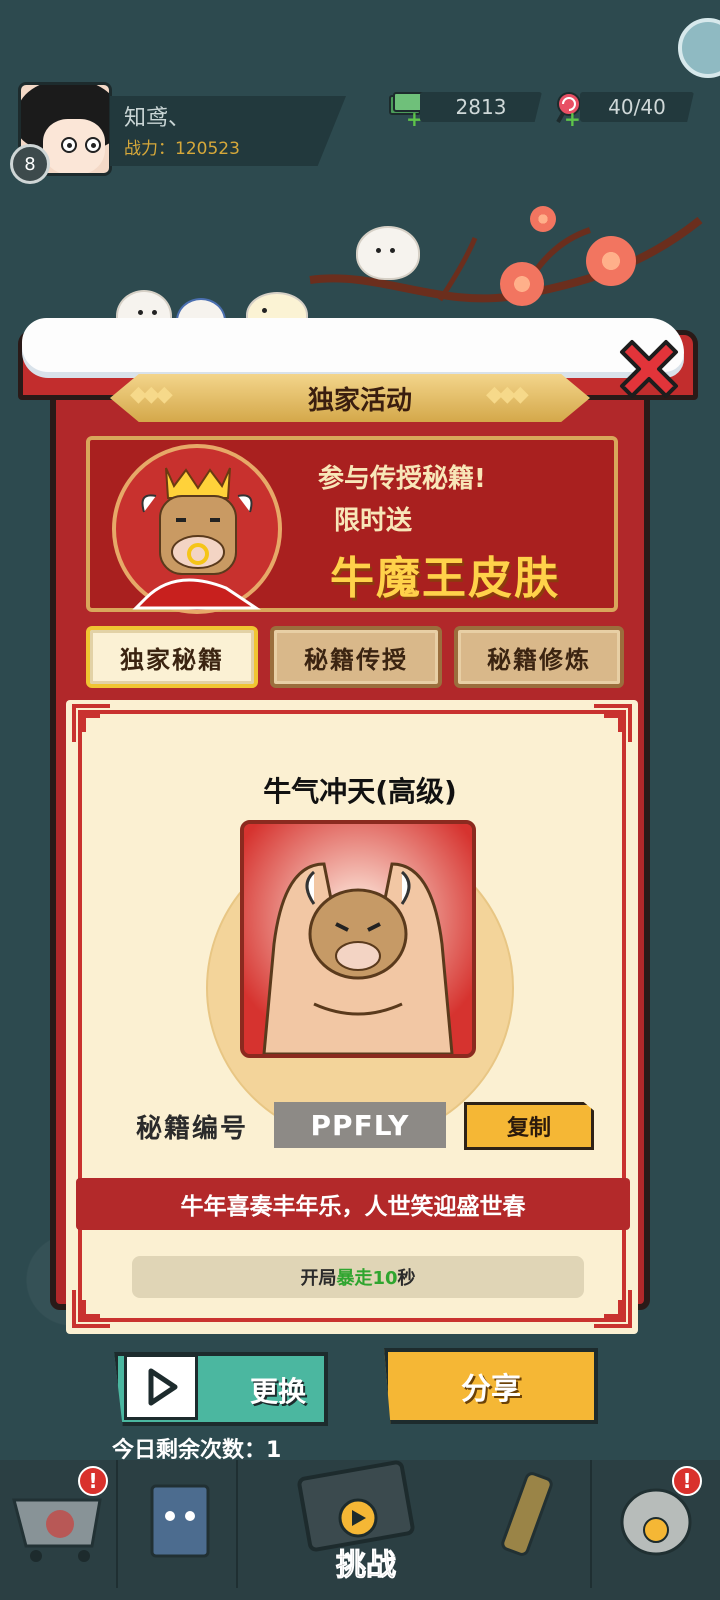 The image size is (720, 1600). Describe the element at coordinates (278, 1390) in the screenshot. I see `replace-button-label: 更换` at that location.